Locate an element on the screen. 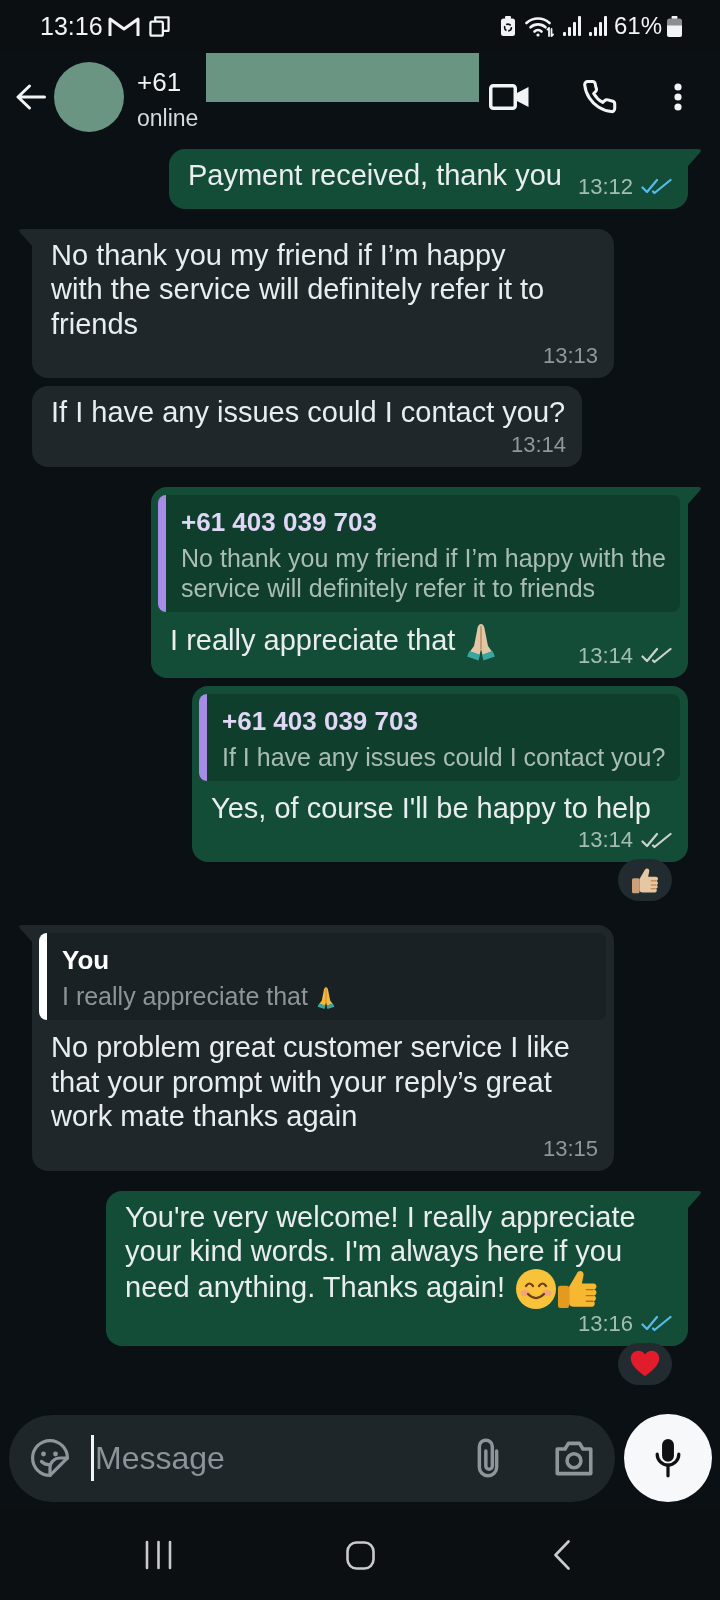 This screenshot has height=1600, width=720. more-icon is located at coordinates (678, 97).